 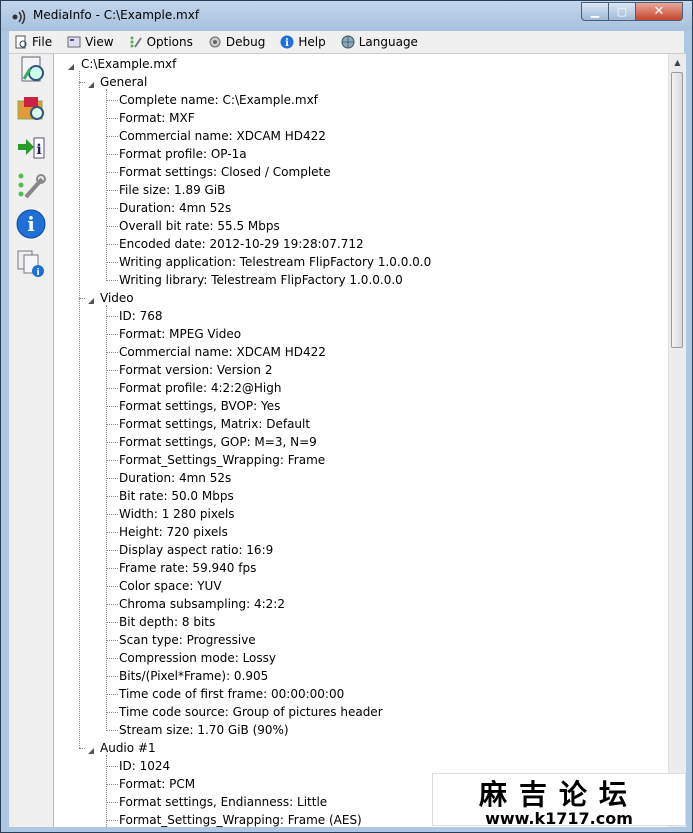 What do you see at coordinates (240, 819) in the screenshot?
I see `tree-item: Format_Settings_Wrapping: Frame (AES)` at bounding box center [240, 819].